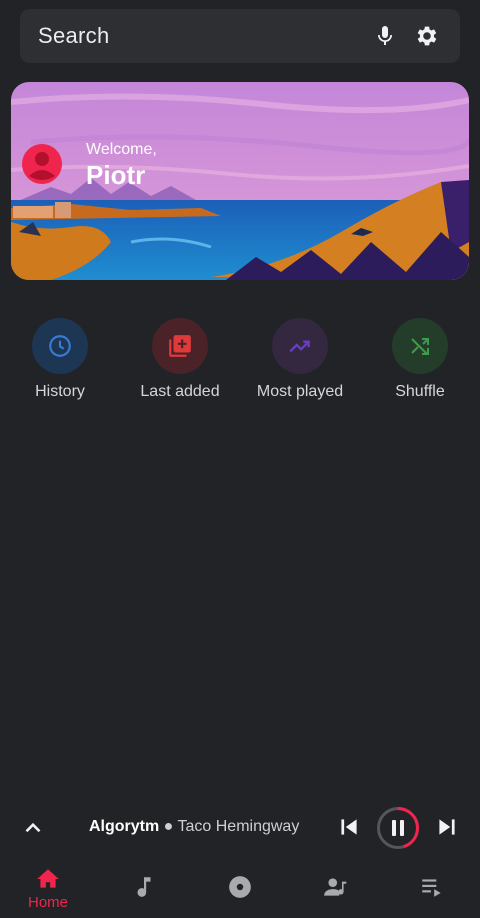 The height and width of the screenshot is (918, 480). What do you see at coordinates (385, 36) in the screenshot?
I see `microphone-icon` at bounding box center [385, 36].